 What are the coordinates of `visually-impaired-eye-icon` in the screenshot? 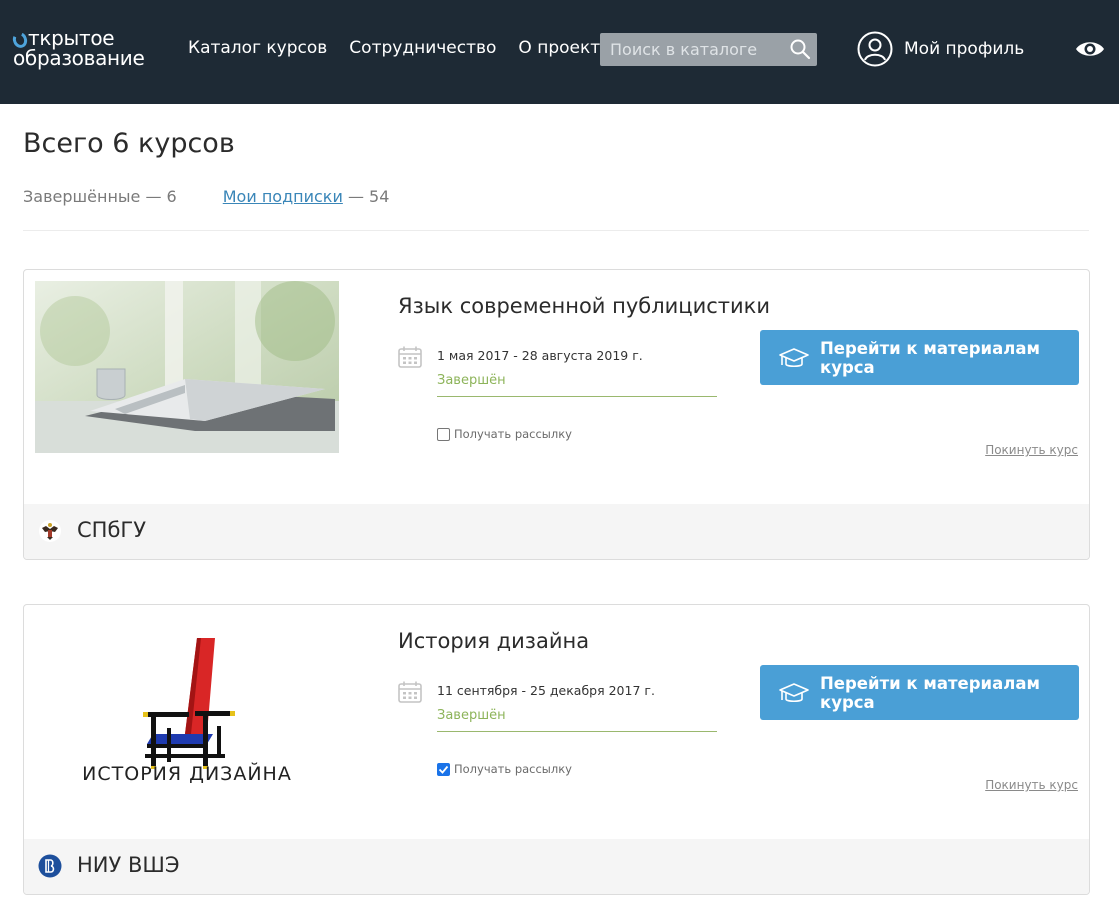 It's located at (1090, 49).